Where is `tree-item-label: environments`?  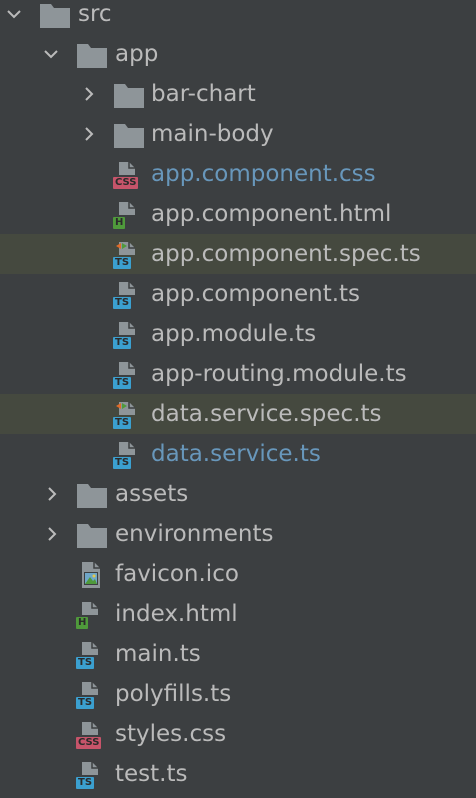
tree-item-label: environments is located at coordinates (194, 534).